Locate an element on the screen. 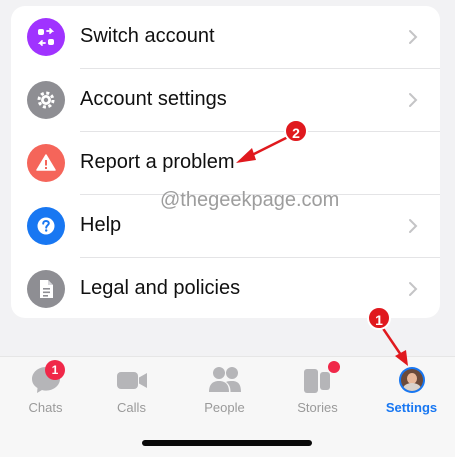 The width and height of the screenshot is (455, 457). menu-item-switch-account: Switch account is located at coordinates (225, 37).